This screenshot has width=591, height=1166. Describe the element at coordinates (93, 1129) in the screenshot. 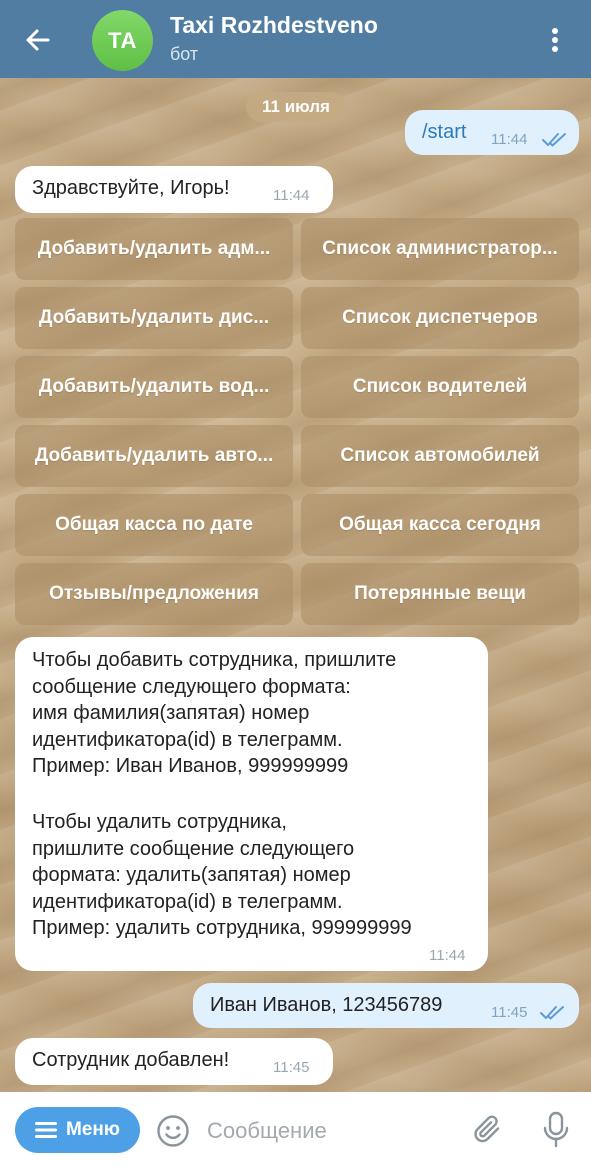

I see `menu-label: Меню` at that location.